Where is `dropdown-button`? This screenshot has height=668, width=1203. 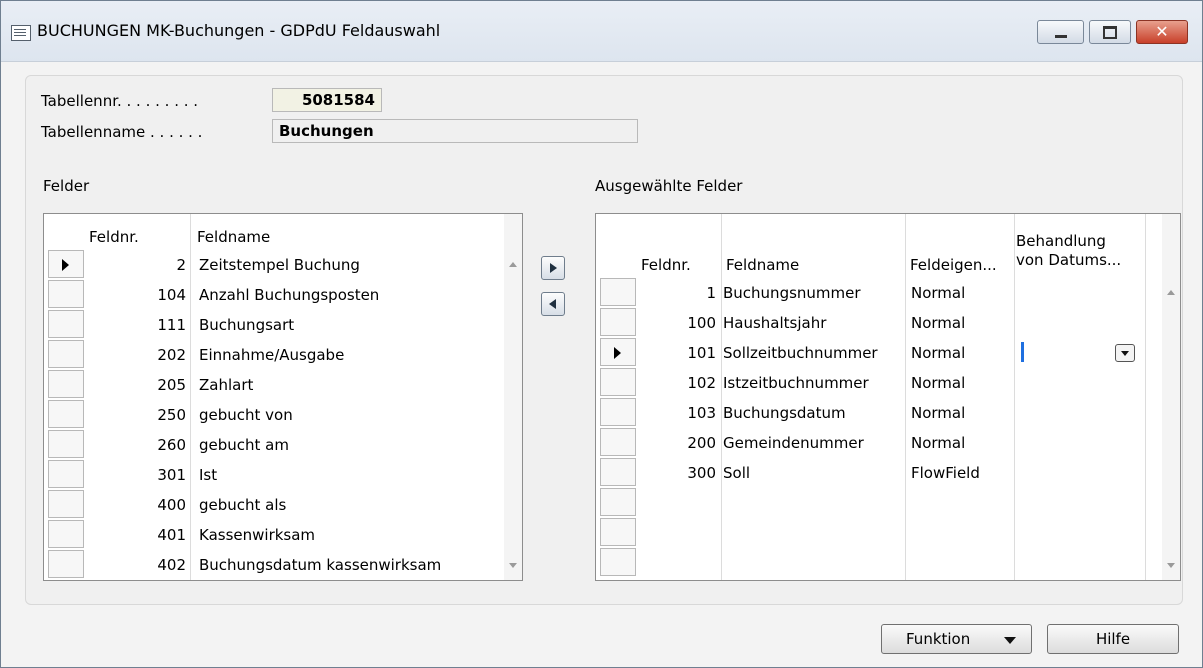
dropdown-button is located at coordinates (1125, 353).